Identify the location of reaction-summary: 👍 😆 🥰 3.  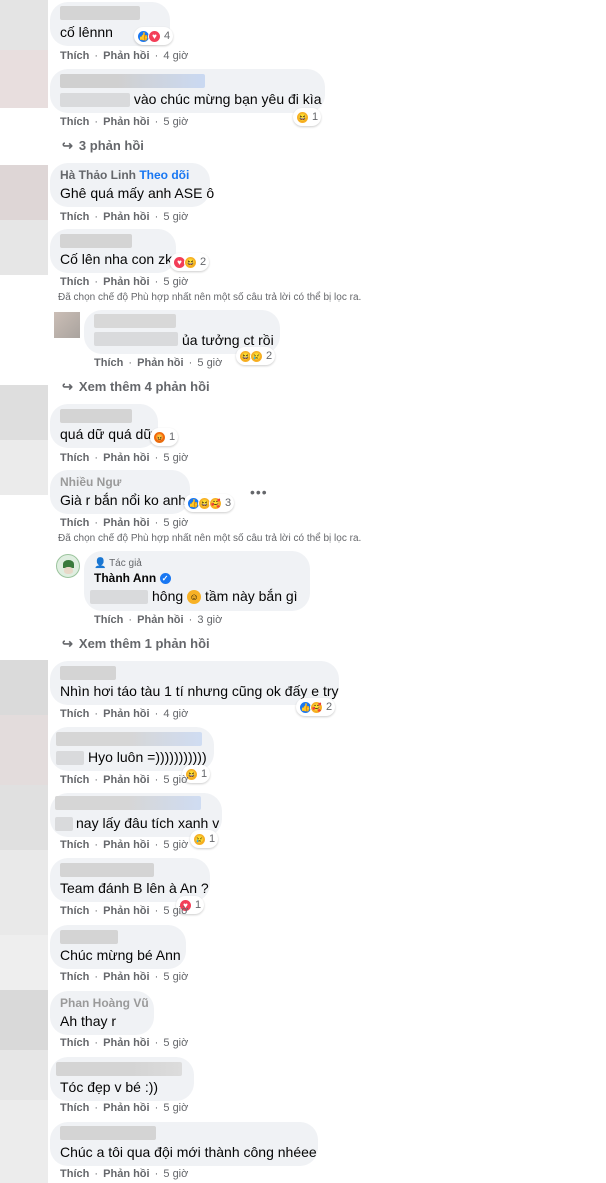
(209, 503).